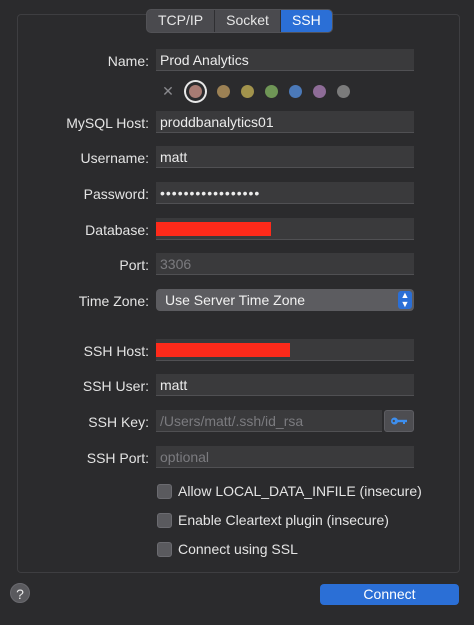  I want to click on port-row: Port: 3306, so click(237, 265).